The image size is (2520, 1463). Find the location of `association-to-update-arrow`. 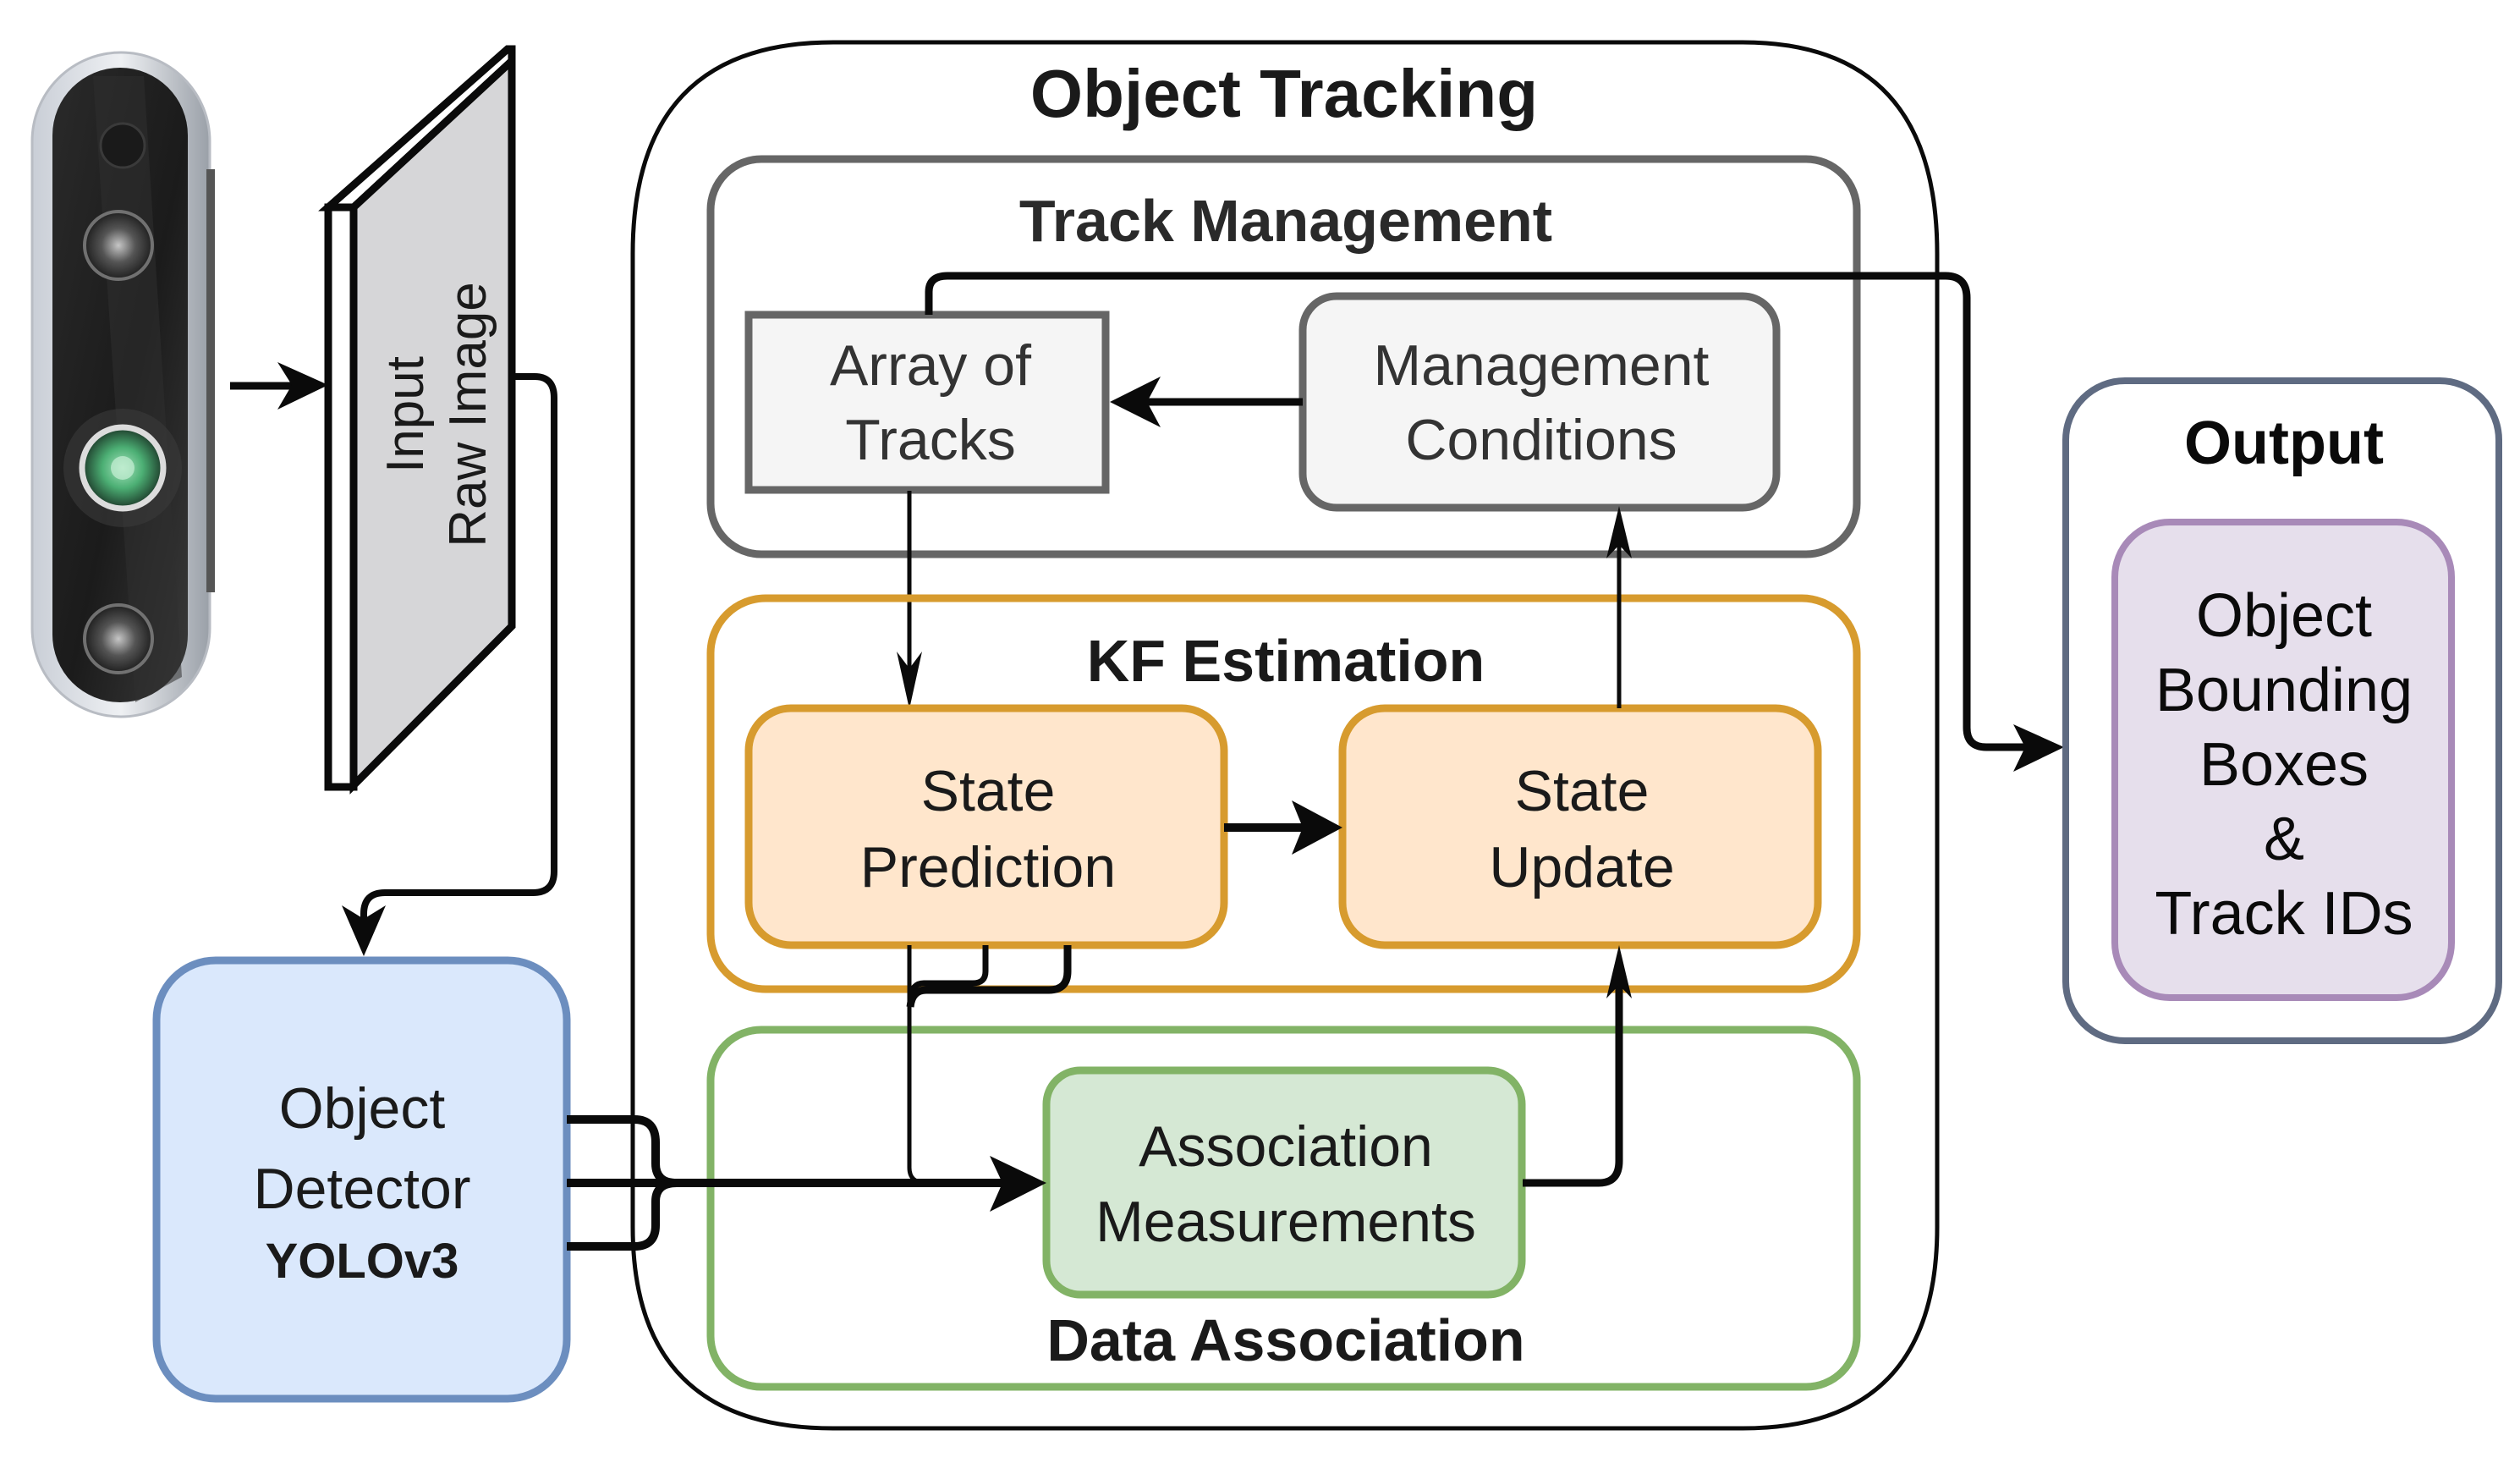

association-to-update-arrow is located at coordinates (1577, 1066).